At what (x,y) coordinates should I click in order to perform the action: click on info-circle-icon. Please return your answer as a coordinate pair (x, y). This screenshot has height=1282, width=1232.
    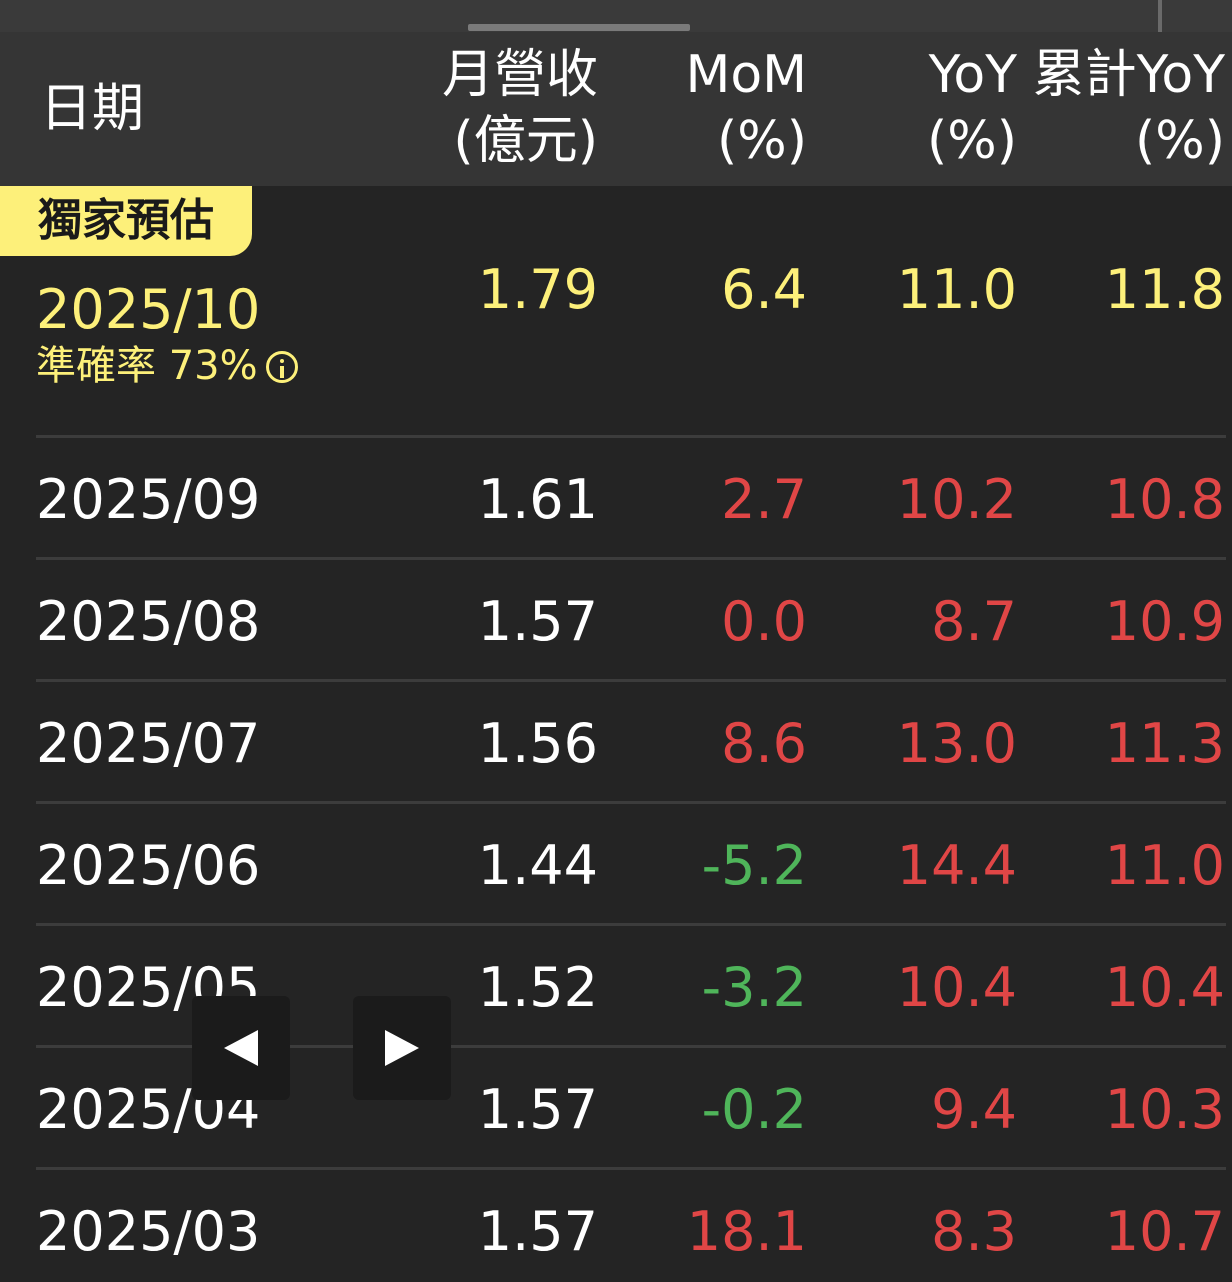
    Looking at the image, I should click on (281, 367).